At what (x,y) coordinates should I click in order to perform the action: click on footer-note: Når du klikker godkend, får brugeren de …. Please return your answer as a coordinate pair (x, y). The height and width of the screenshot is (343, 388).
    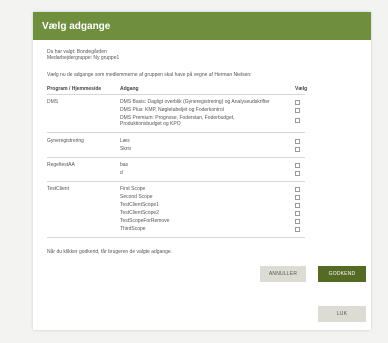
    Looking at the image, I should click on (110, 252).